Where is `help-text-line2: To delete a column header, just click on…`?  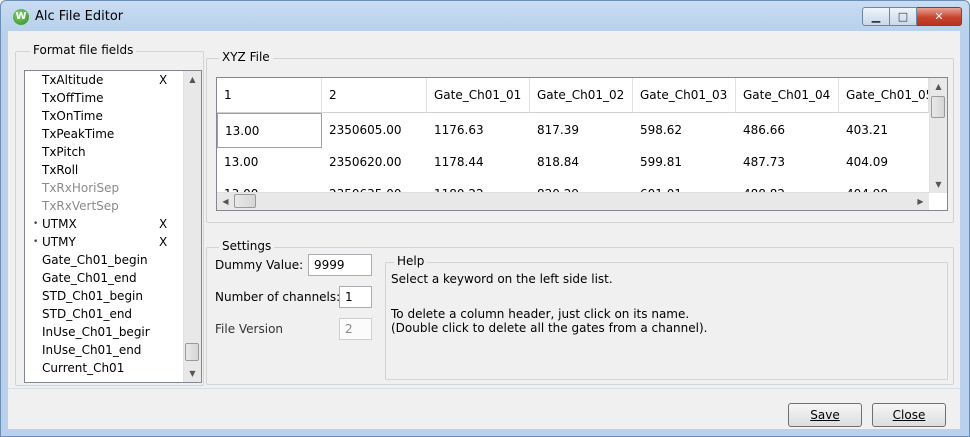
help-text-line2: To delete a column header, just click on… is located at coordinates (540, 314).